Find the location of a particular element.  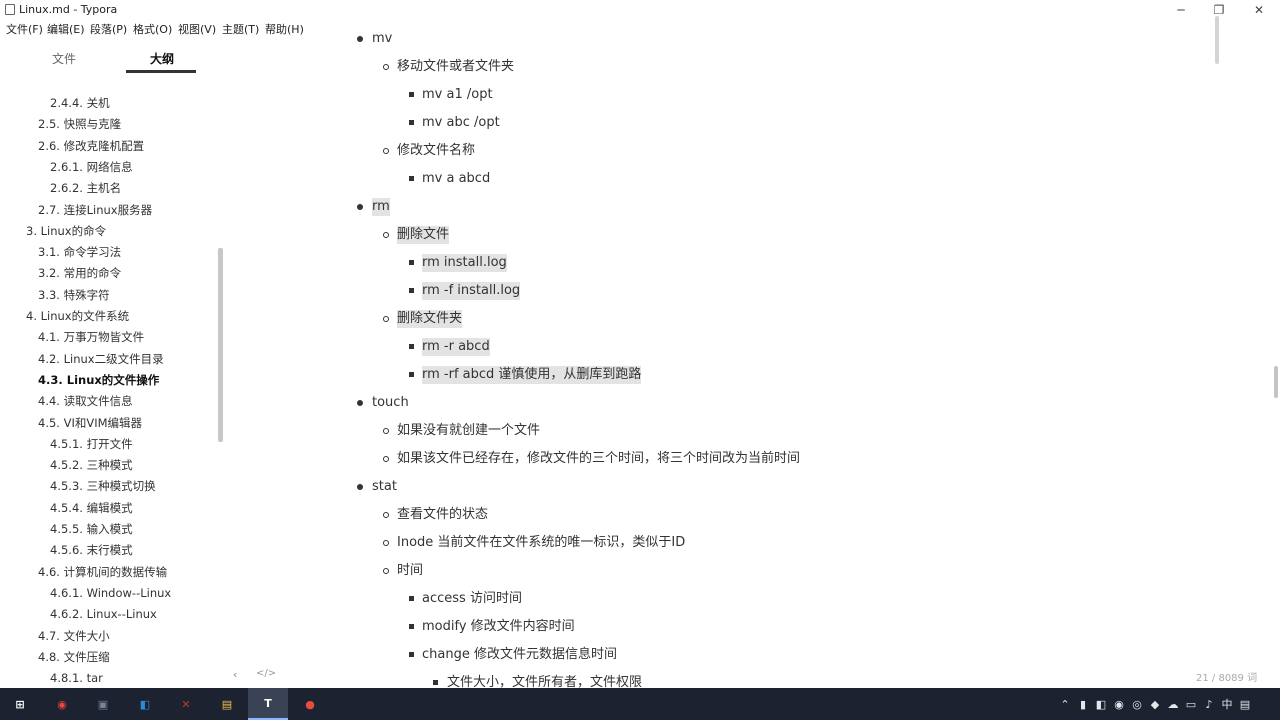

outline-item: 3.3. 特殊字符 is located at coordinates (74, 295).